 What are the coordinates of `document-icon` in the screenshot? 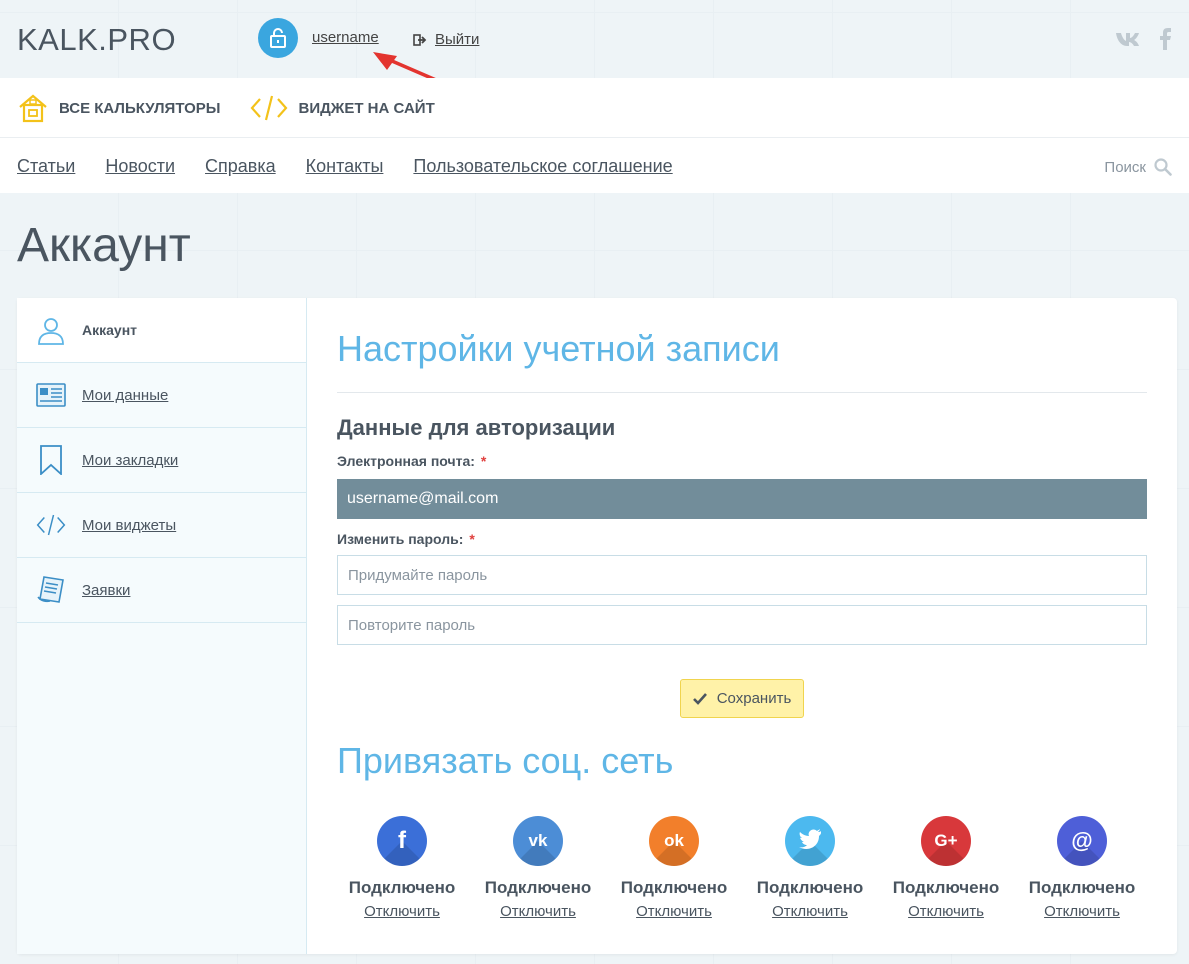 It's located at (51, 590).